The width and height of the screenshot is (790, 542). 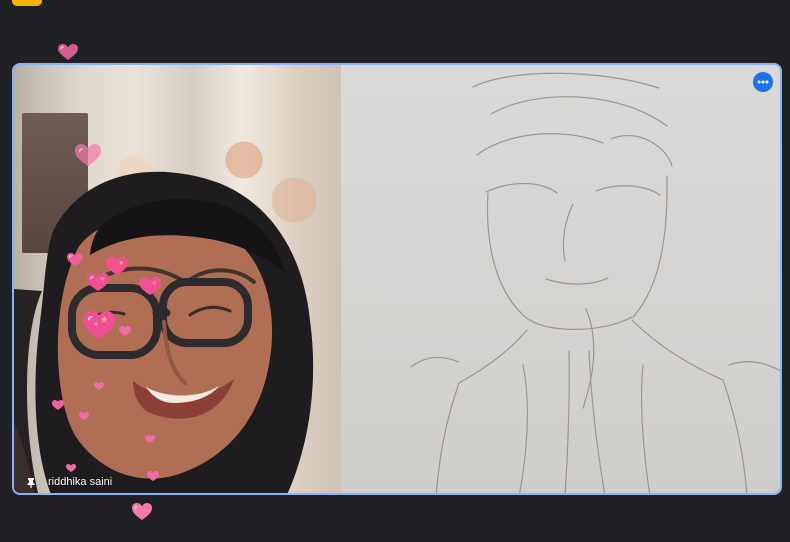 What do you see at coordinates (27, 3) in the screenshot?
I see `top-toolbar-chip` at bounding box center [27, 3].